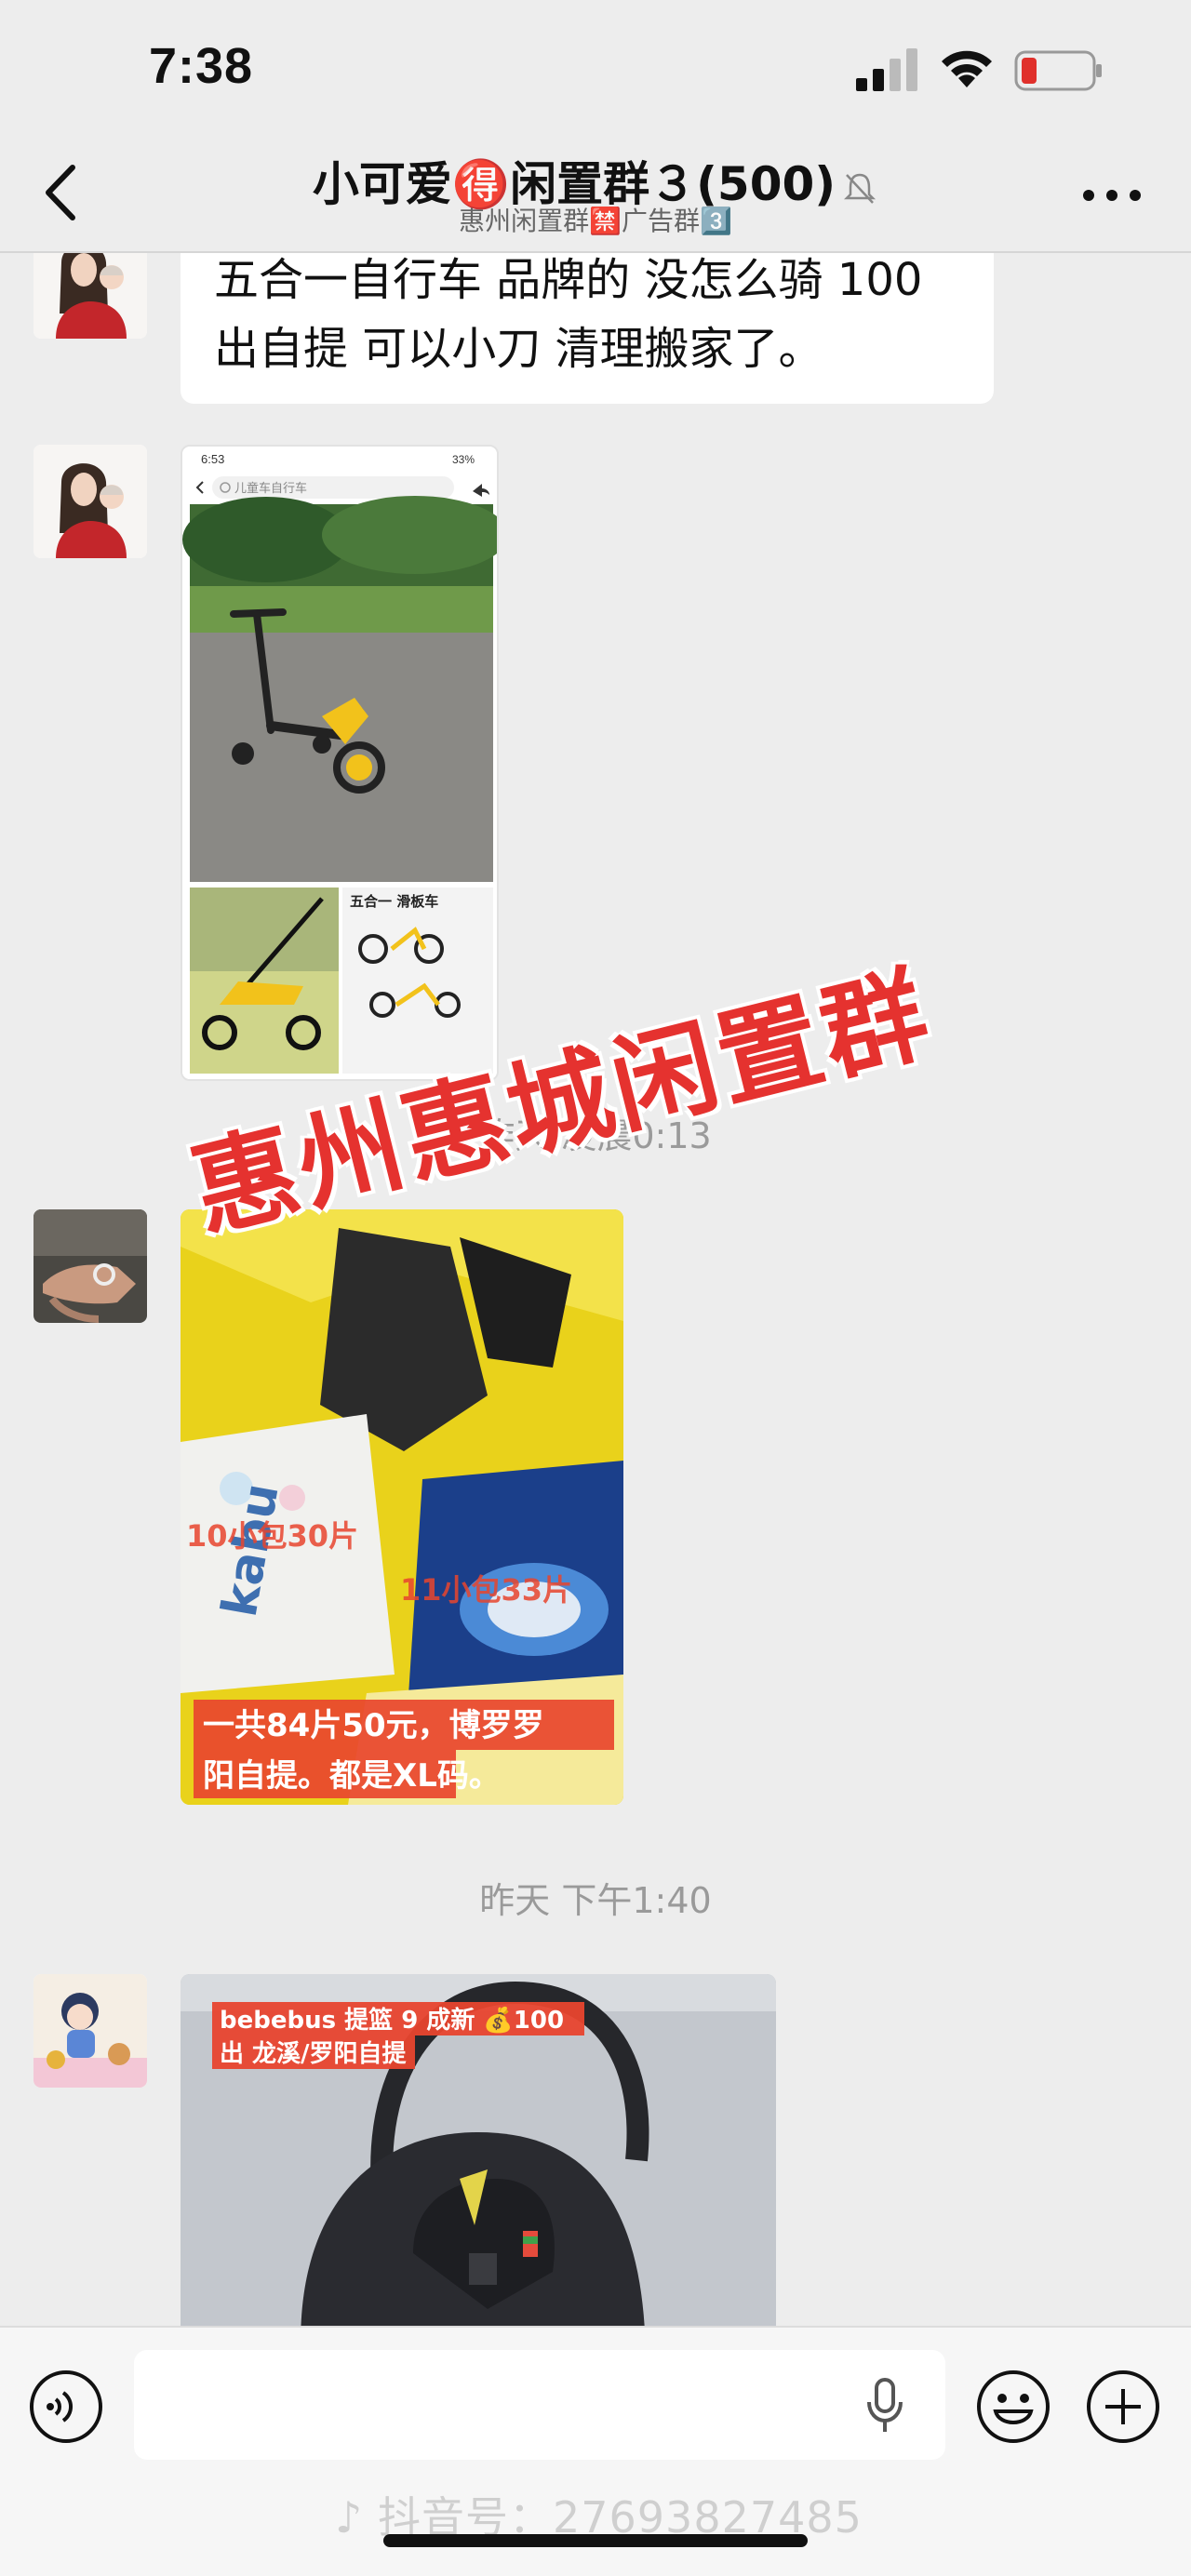  What do you see at coordinates (595, 2540) in the screenshot?
I see `home-indicator` at bounding box center [595, 2540].